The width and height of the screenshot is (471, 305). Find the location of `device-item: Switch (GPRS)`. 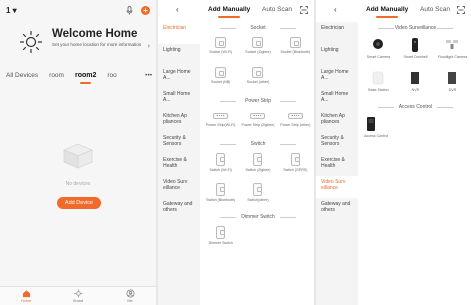

device-item: Switch (GPRS) is located at coordinates (295, 166).